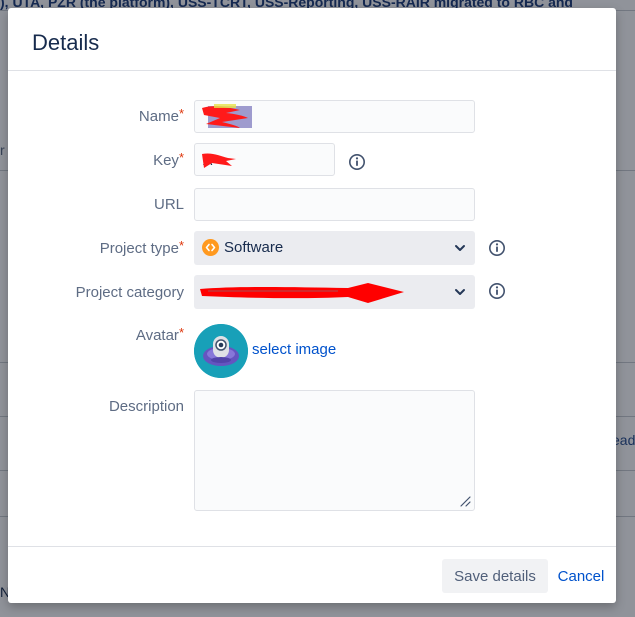 The image size is (635, 617). Describe the element at coordinates (495, 576) in the screenshot. I see `save-details-button: Save details` at that location.